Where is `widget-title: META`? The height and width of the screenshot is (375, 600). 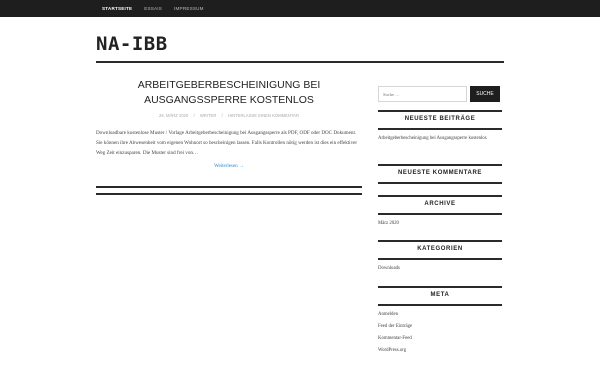 widget-title: META is located at coordinates (440, 295).